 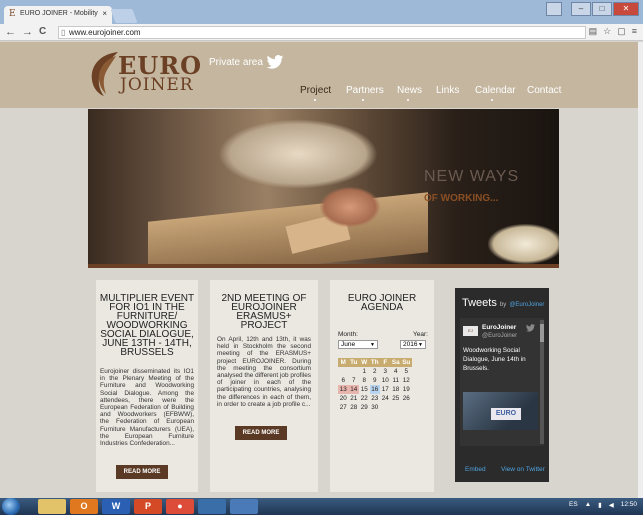 What do you see at coordinates (640, 270) in the screenshot?
I see `page-scrollbar` at bounding box center [640, 270].